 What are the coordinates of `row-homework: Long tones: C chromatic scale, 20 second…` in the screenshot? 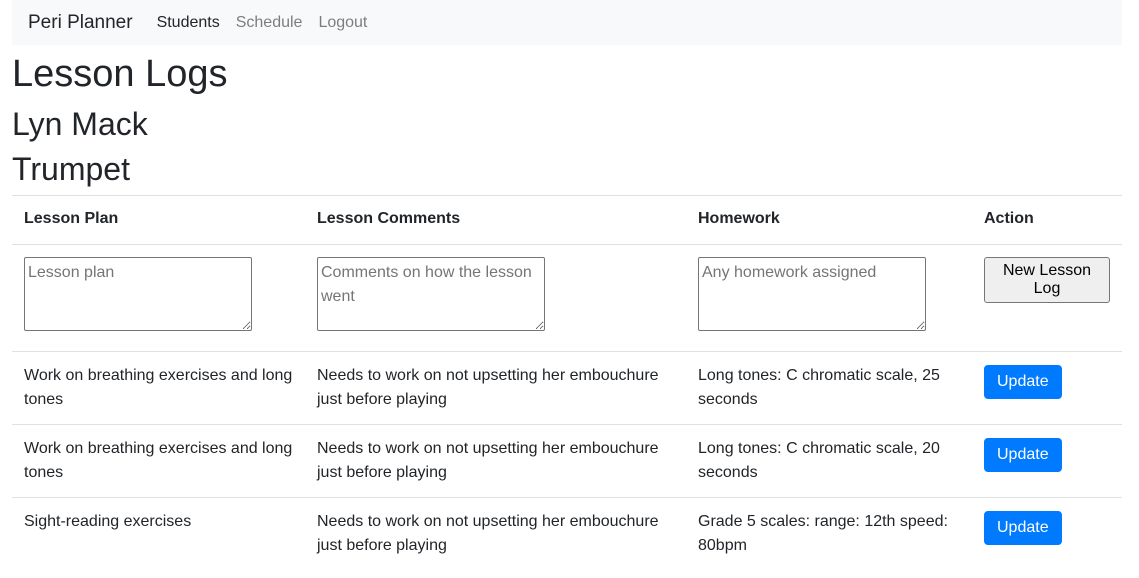 It's located at (829, 461).